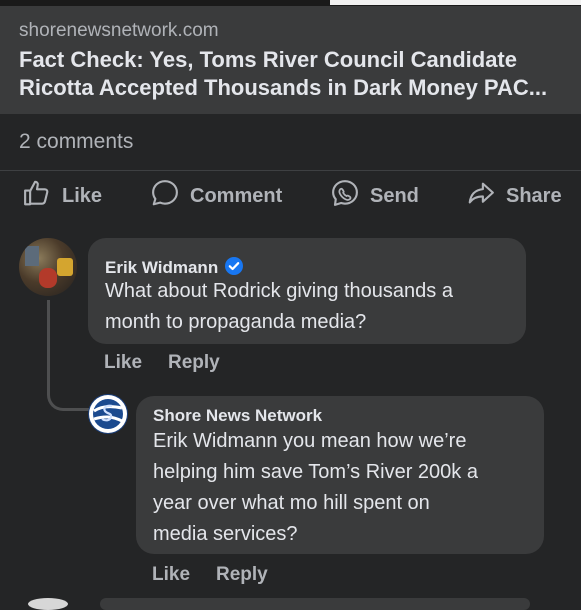  Describe the element at coordinates (290, 196) in the screenshot. I see `post-actions-bar: Like Comment Send Share` at that location.